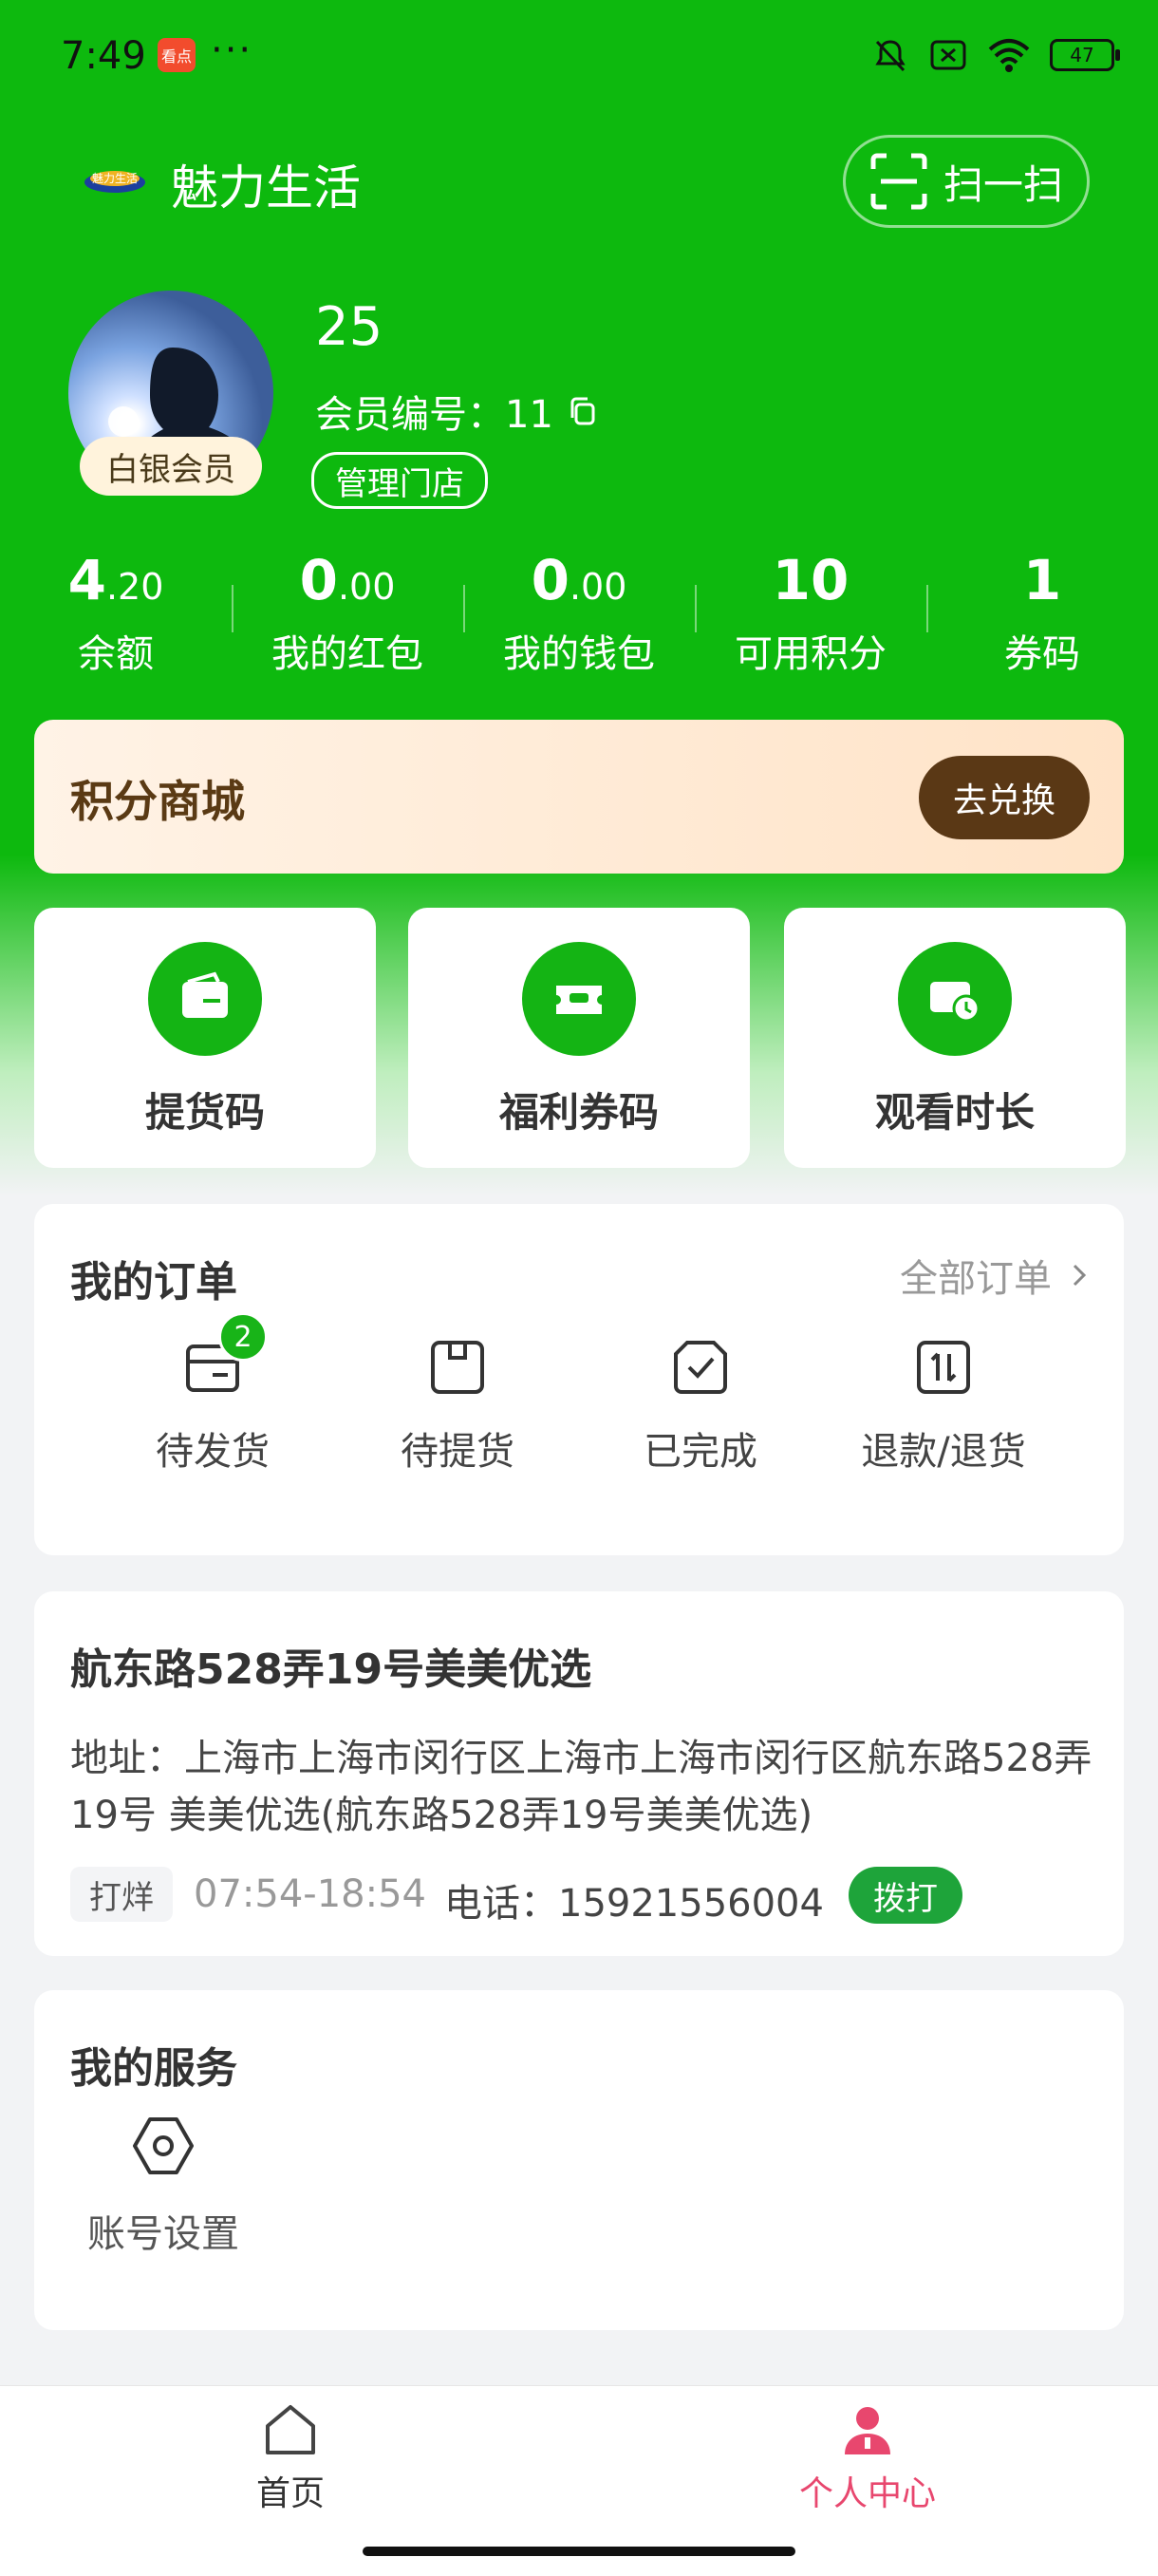 The height and width of the screenshot is (2576, 1158). What do you see at coordinates (153, 1282) in the screenshot?
I see `orders-title: 我的订单` at bounding box center [153, 1282].